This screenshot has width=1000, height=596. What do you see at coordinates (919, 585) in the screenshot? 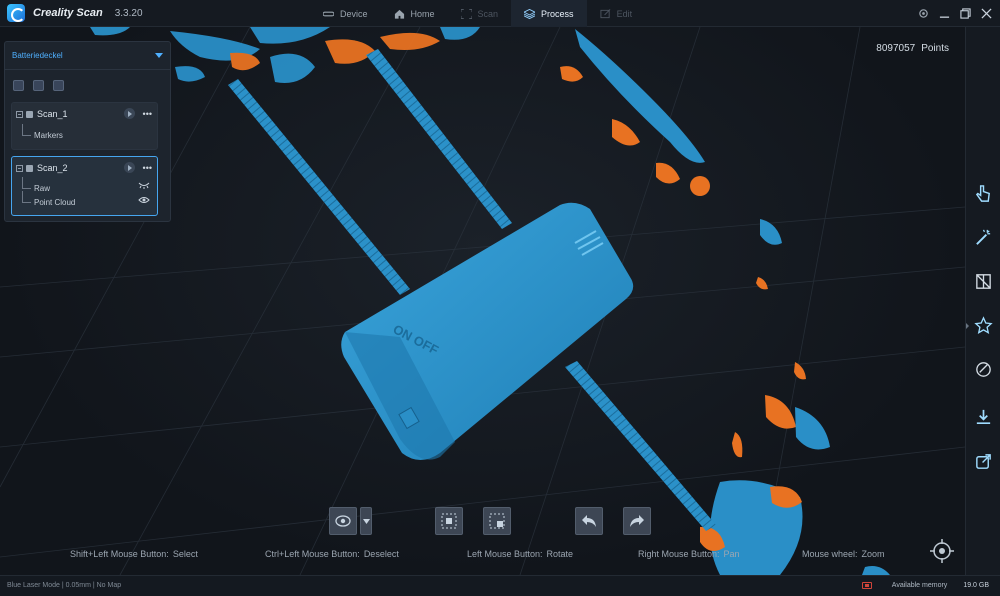
I see `memory-label: Available memory` at bounding box center [919, 585].